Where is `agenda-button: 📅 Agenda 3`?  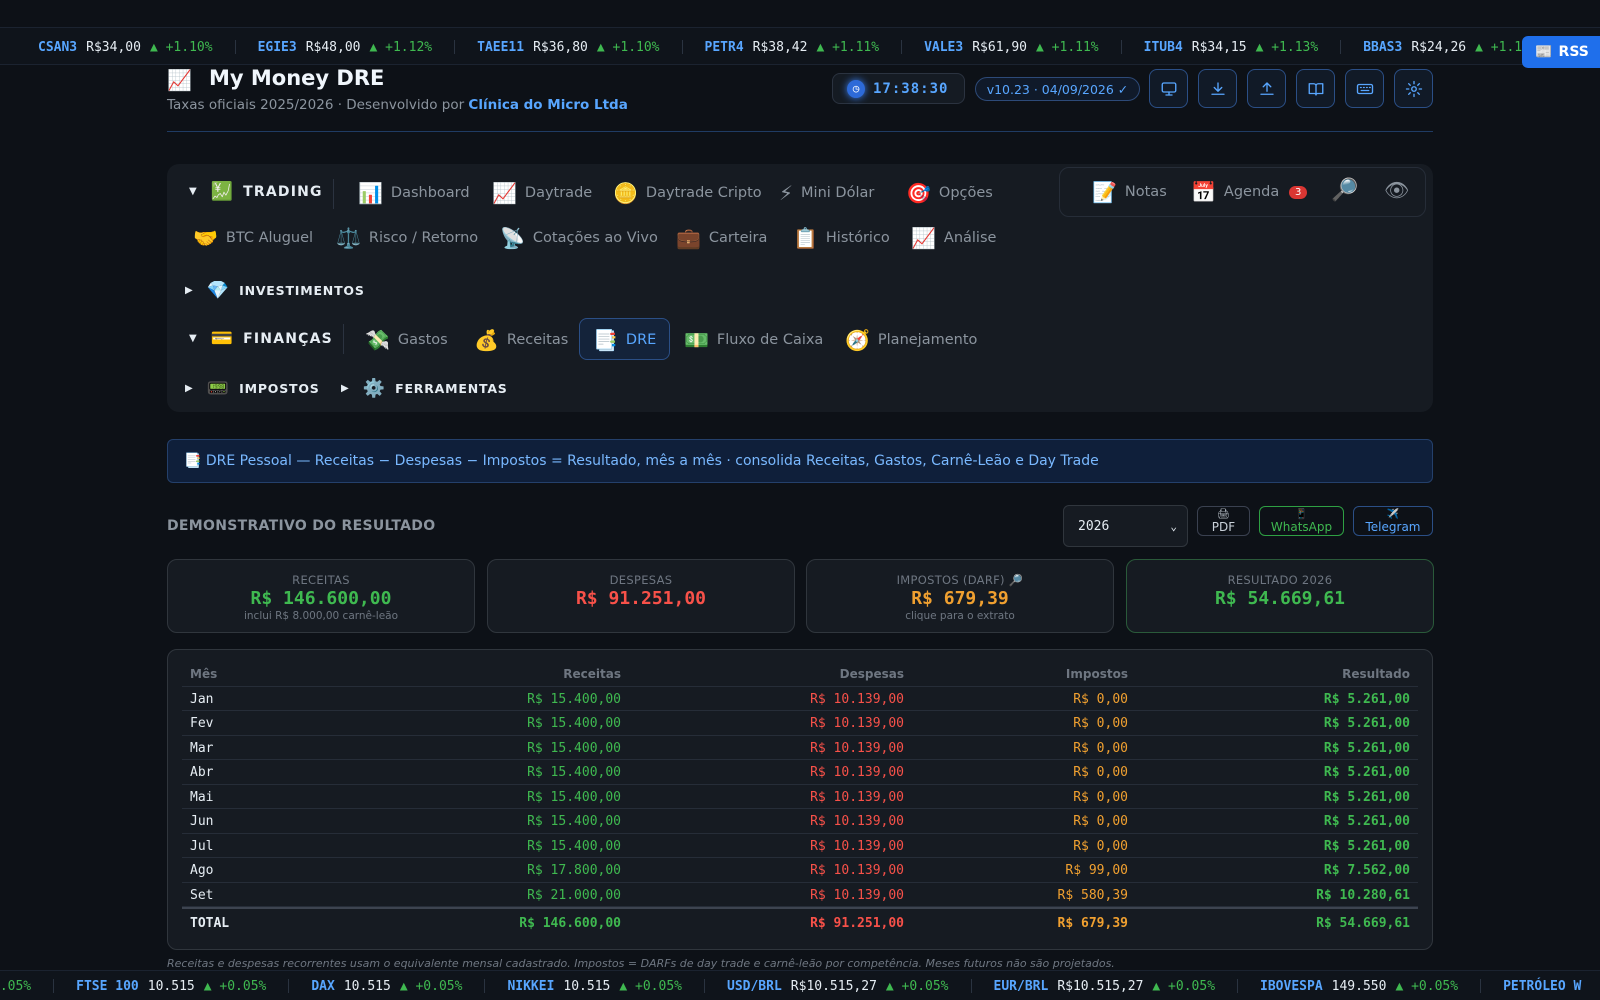 agenda-button: 📅 Agenda 3 is located at coordinates (1249, 192).